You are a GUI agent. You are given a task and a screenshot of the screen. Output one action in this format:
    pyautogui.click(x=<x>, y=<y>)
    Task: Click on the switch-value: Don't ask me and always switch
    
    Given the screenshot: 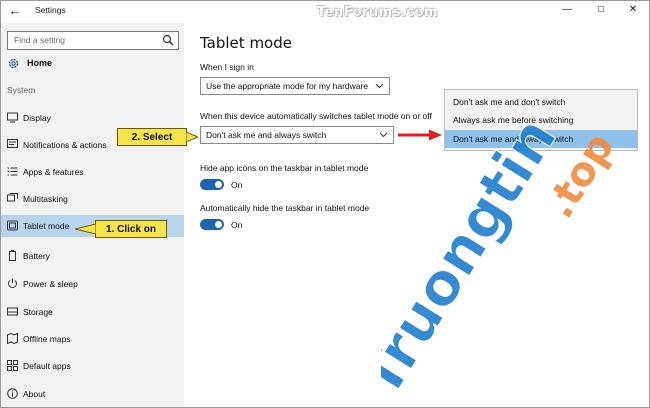 What is the action you would take?
    pyautogui.click(x=266, y=135)
    